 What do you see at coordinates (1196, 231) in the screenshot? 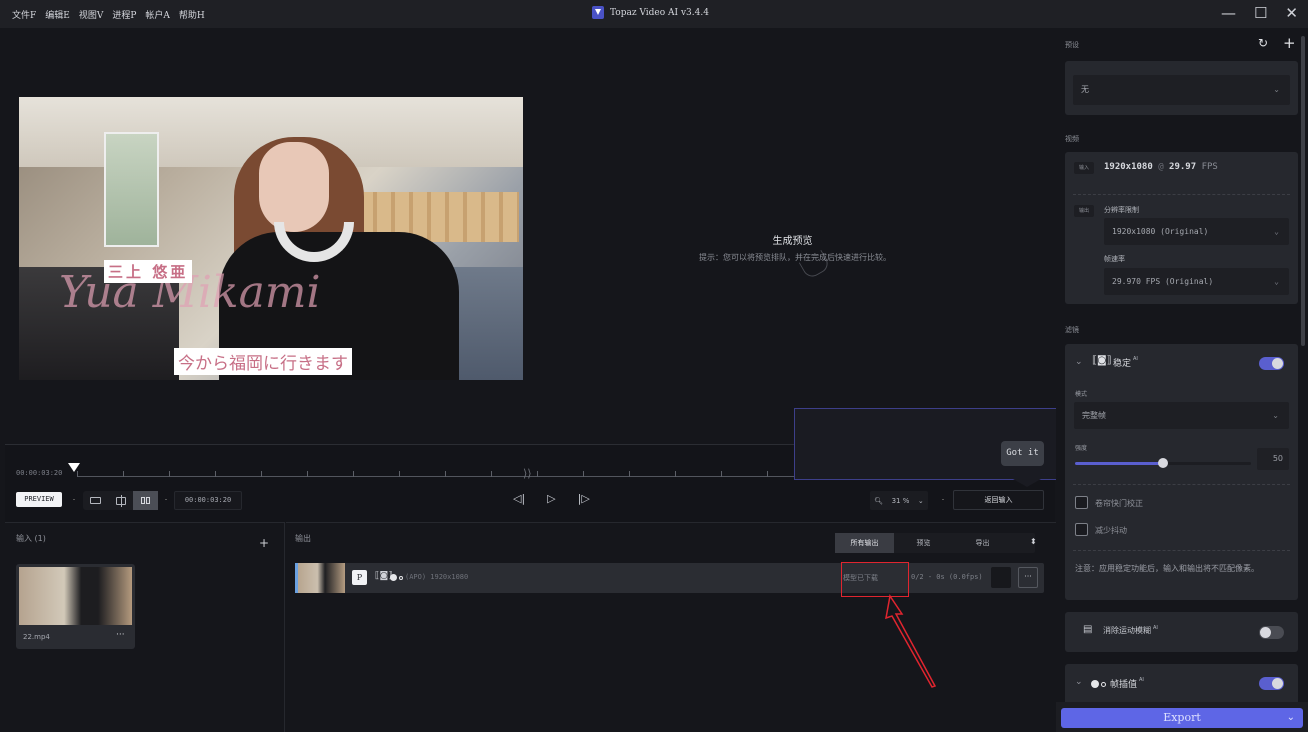
I see `resolution-dropdown: 1920x1080 (Original) ⌄` at bounding box center [1196, 231].